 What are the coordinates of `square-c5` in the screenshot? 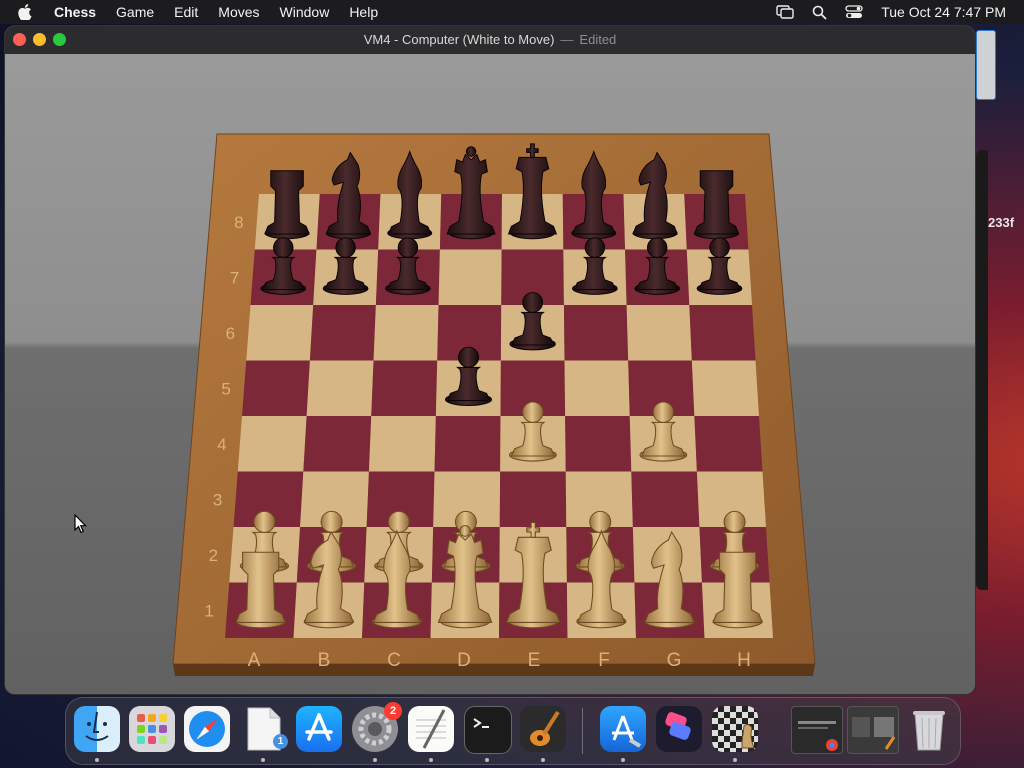 It's located at (404, 388).